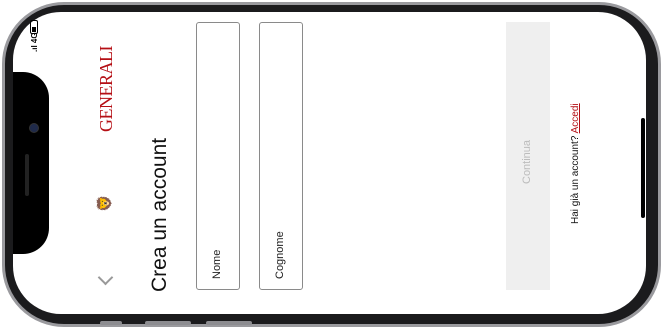 This screenshot has height=331, width=665. What do you see at coordinates (27, 175) in the screenshot?
I see `earpiece-speaker` at bounding box center [27, 175].